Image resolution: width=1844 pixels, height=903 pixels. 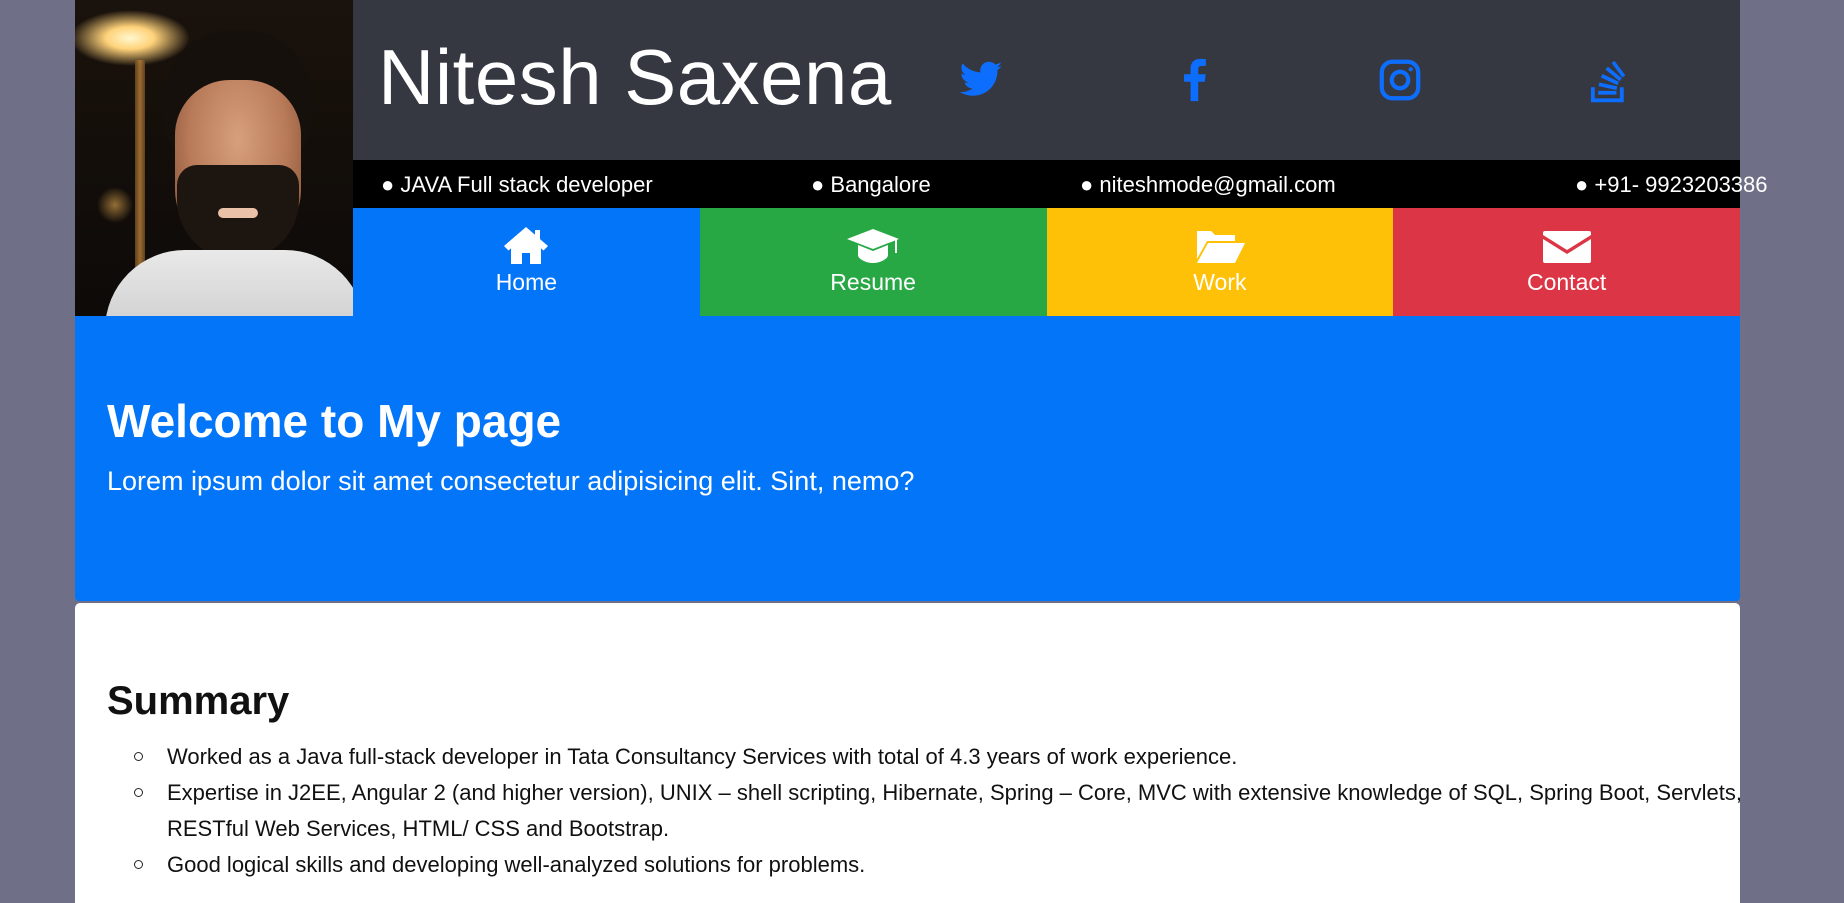 I want to click on twitter-icon, so click(x=981, y=80).